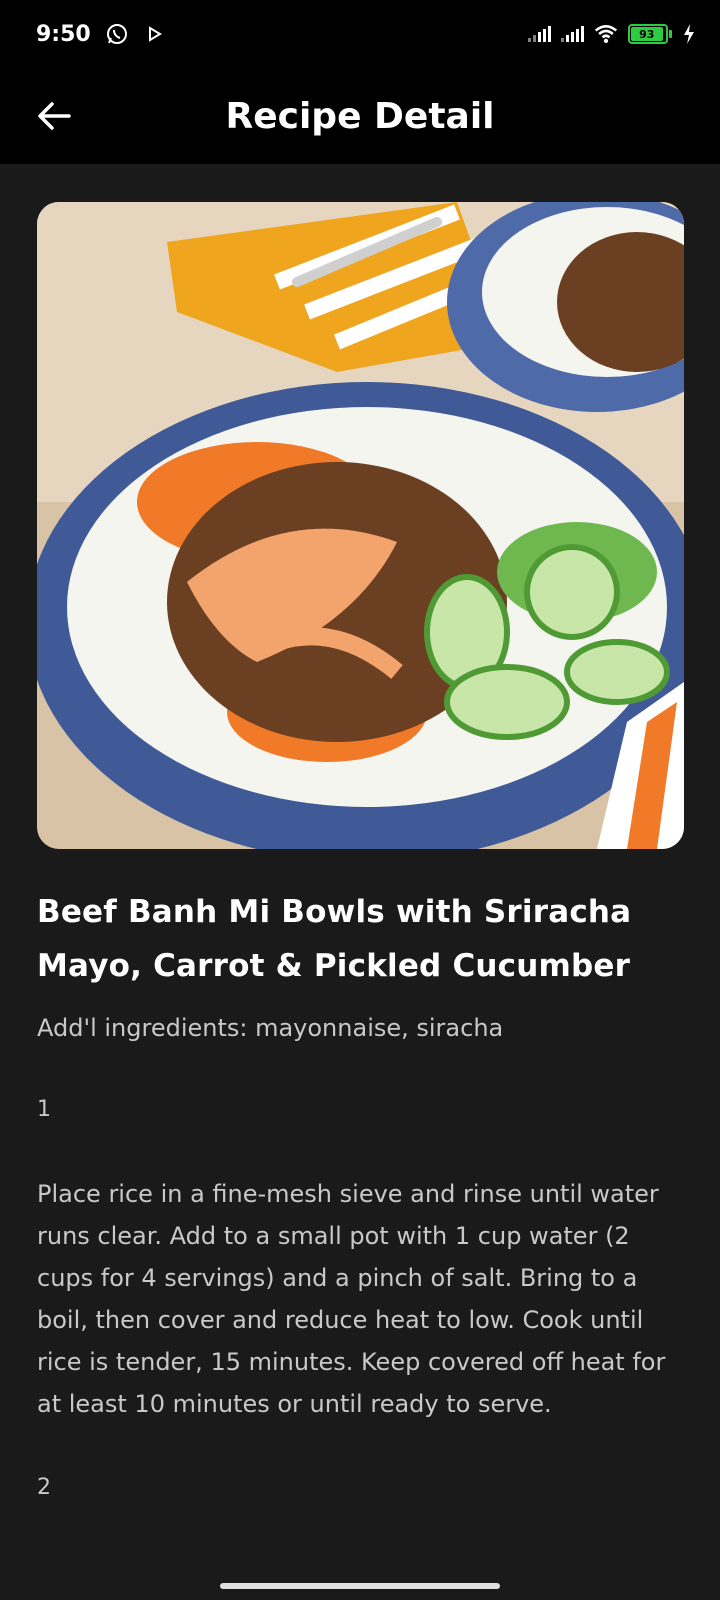  Describe the element at coordinates (647, 34) in the screenshot. I see `battery-level: 93` at that location.